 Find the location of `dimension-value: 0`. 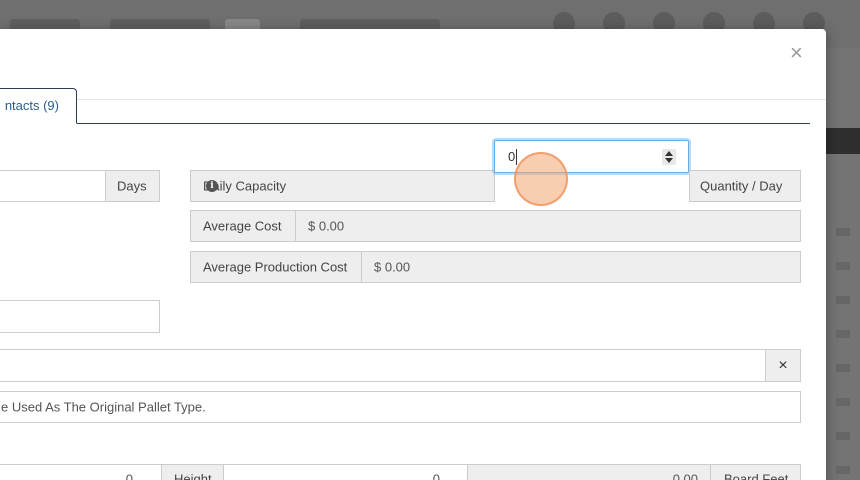

dimension-value: 0 is located at coordinates (129, 475).